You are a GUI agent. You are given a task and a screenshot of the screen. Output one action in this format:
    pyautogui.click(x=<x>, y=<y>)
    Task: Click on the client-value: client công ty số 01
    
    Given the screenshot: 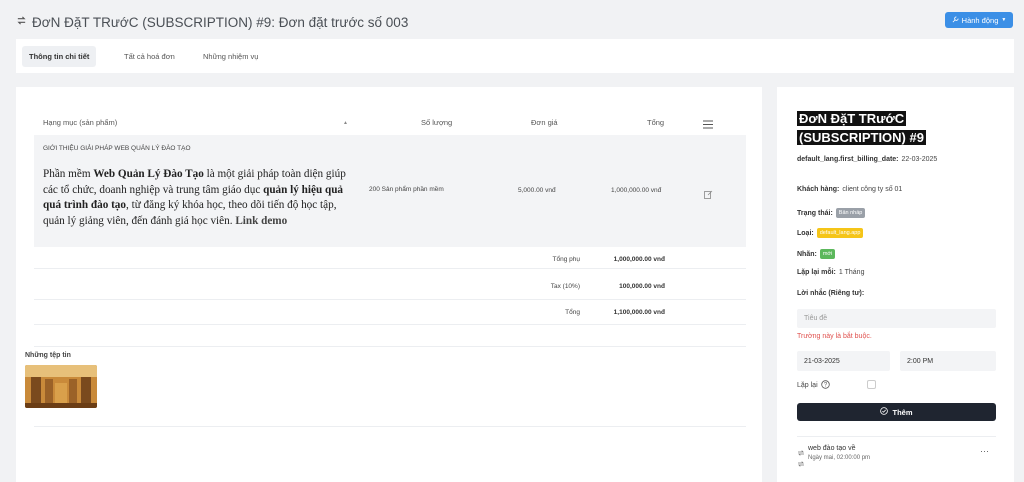 What is the action you would take?
    pyautogui.click(x=872, y=189)
    